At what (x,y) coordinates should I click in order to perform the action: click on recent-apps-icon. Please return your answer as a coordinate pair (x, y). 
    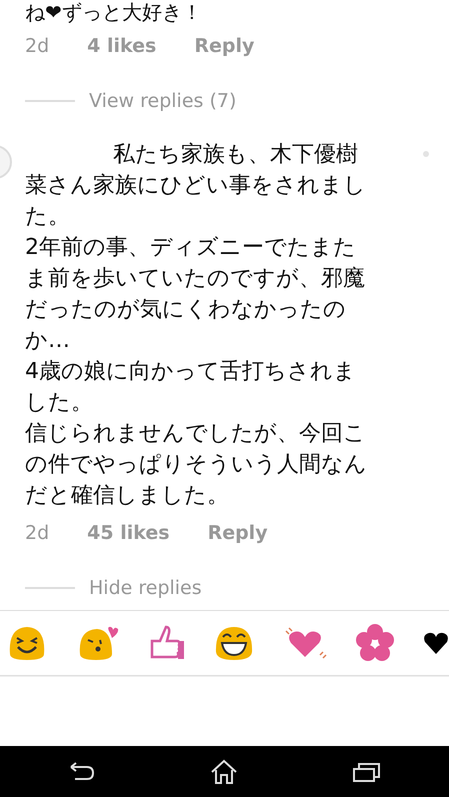
    Looking at the image, I should click on (367, 771).